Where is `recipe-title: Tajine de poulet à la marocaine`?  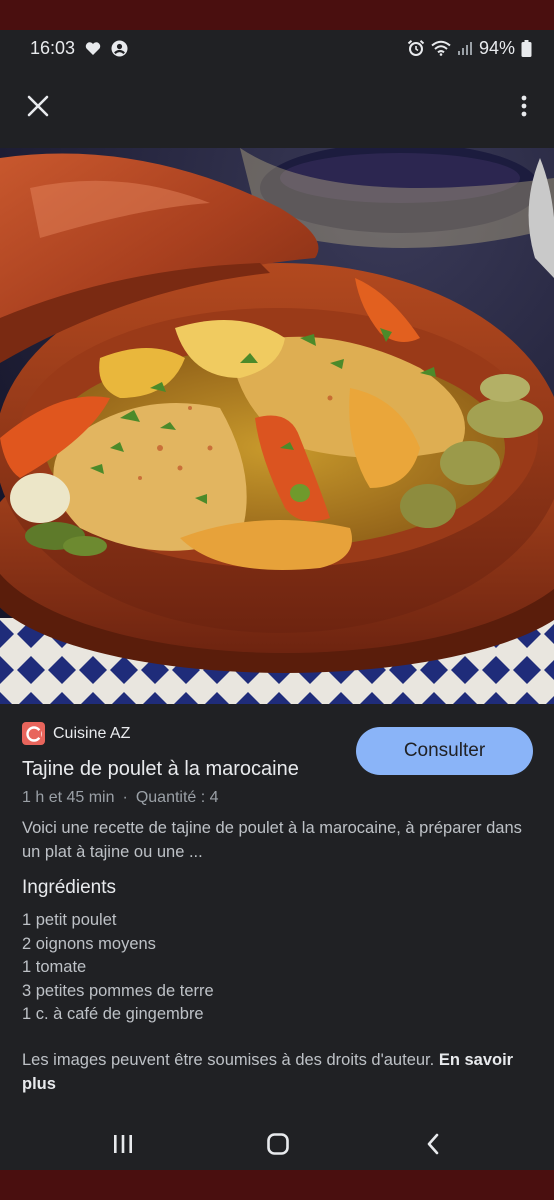
recipe-title: Tajine de poulet à la marocaine is located at coordinates (160, 769).